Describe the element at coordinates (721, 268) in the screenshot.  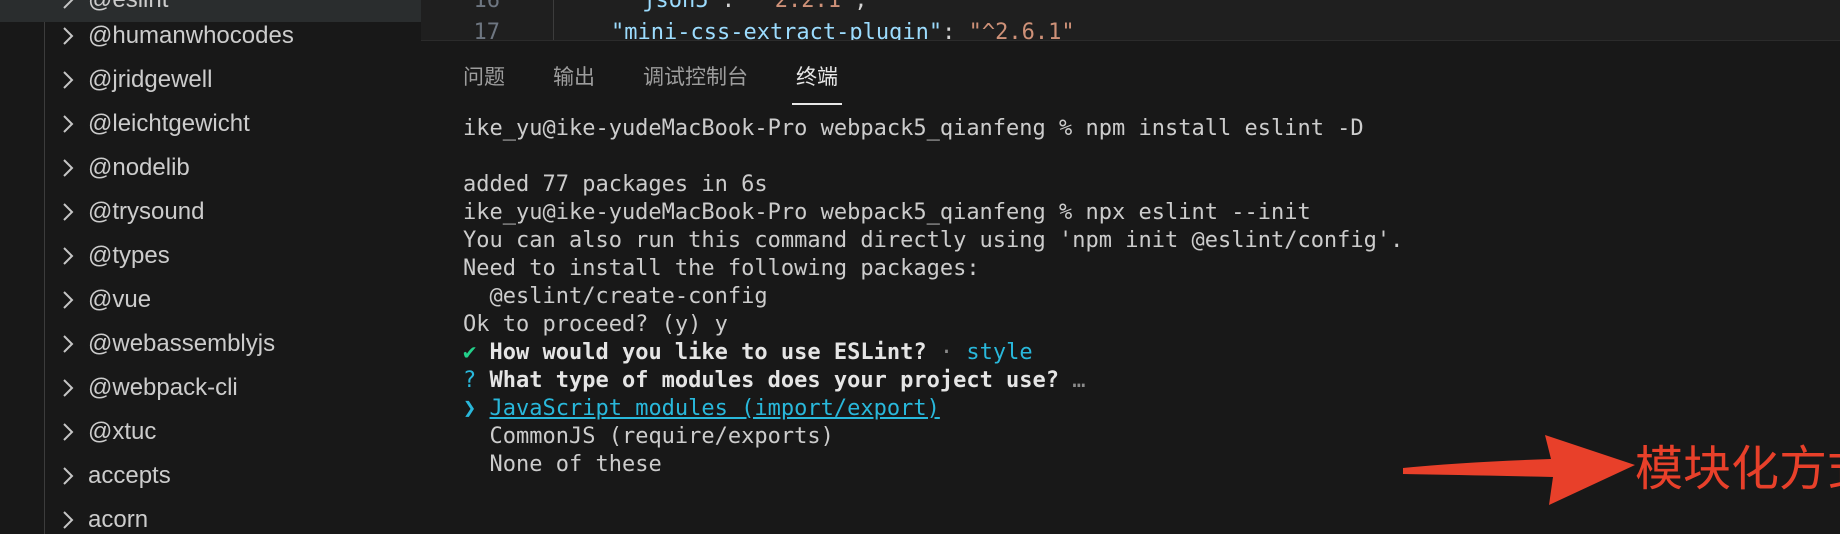
I see `terminal-line: Need to install the following packages:` at that location.